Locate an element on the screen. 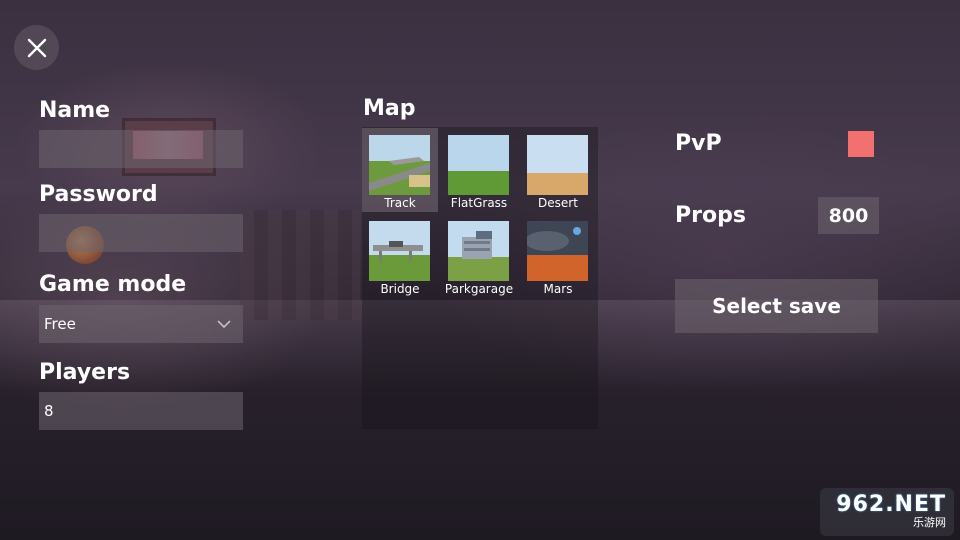 This screenshot has height=540, width=960. game-mode-value: Free is located at coordinates (60, 324).